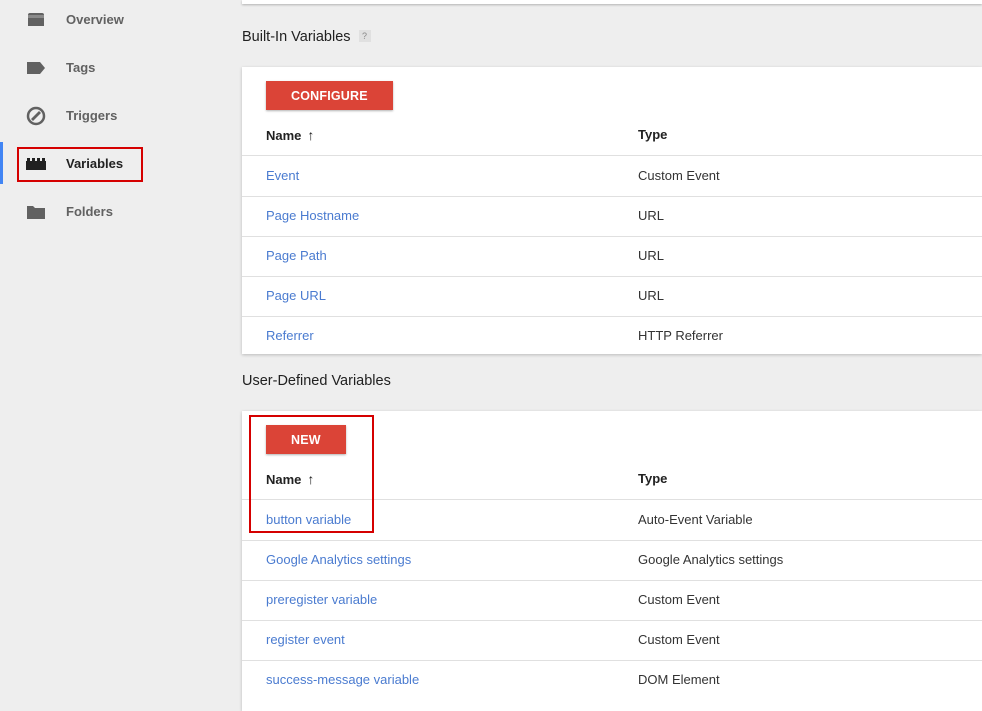 This screenshot has width=982, height=711. What do you see at coordinates (612, 600) in the screenshot?
I see `table-row: preregister variable Custom Event` at bounding box center [612, 600].